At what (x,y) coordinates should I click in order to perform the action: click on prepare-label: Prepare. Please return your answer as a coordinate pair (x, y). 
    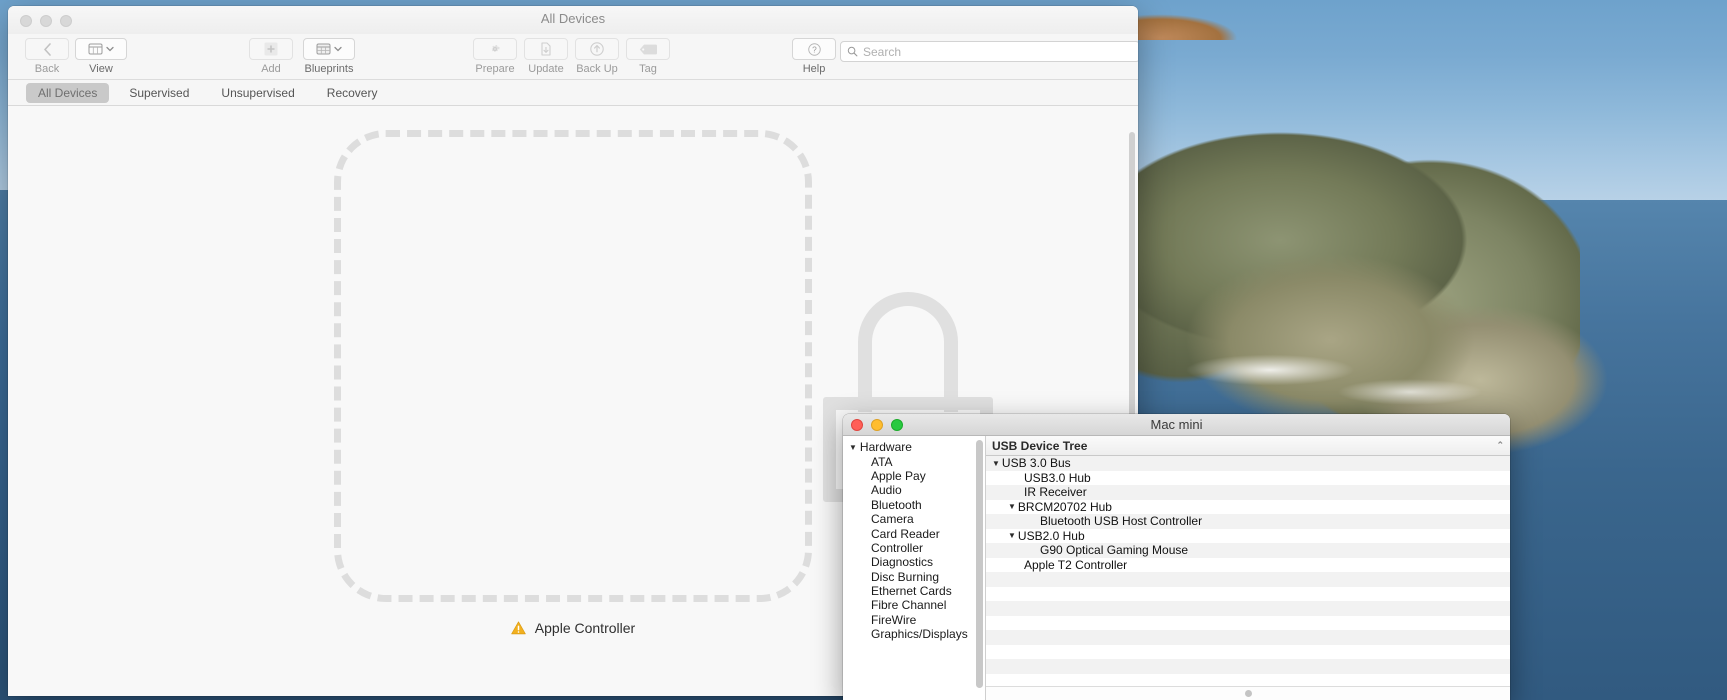
    Looking at the image, I should click on (495, 69).